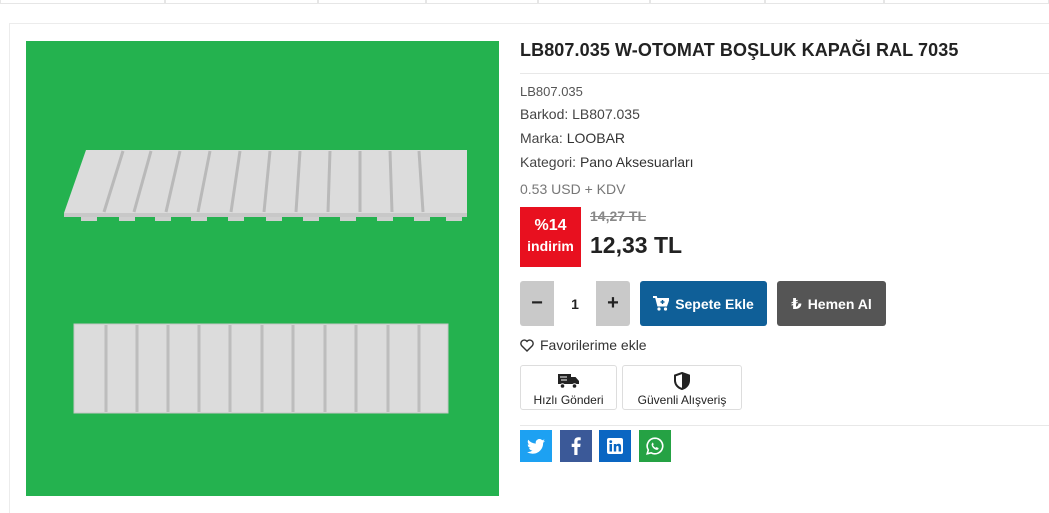 The width and height of the screenshot is (1049, 513). I want to click on linkedin-icon, so click(615, 446).